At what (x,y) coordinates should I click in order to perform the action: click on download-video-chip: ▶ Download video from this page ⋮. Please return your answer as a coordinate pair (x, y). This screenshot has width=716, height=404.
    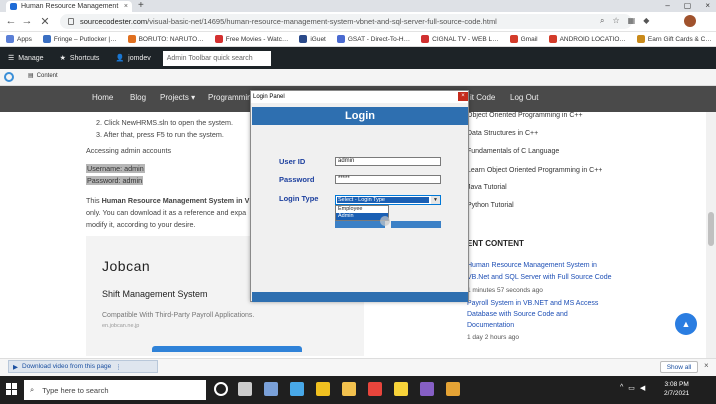
    Looking at the image, I should click on (83, 366).